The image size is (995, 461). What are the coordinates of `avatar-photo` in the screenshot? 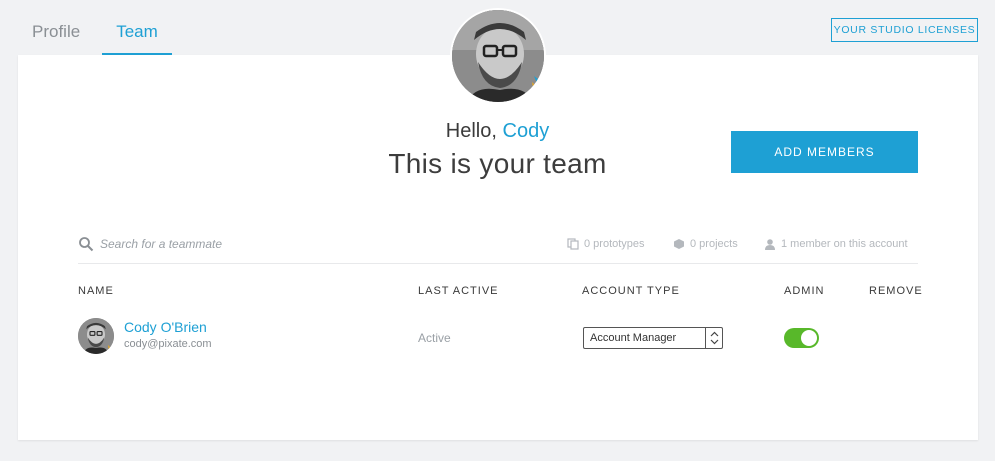 It's located at (498, 56).